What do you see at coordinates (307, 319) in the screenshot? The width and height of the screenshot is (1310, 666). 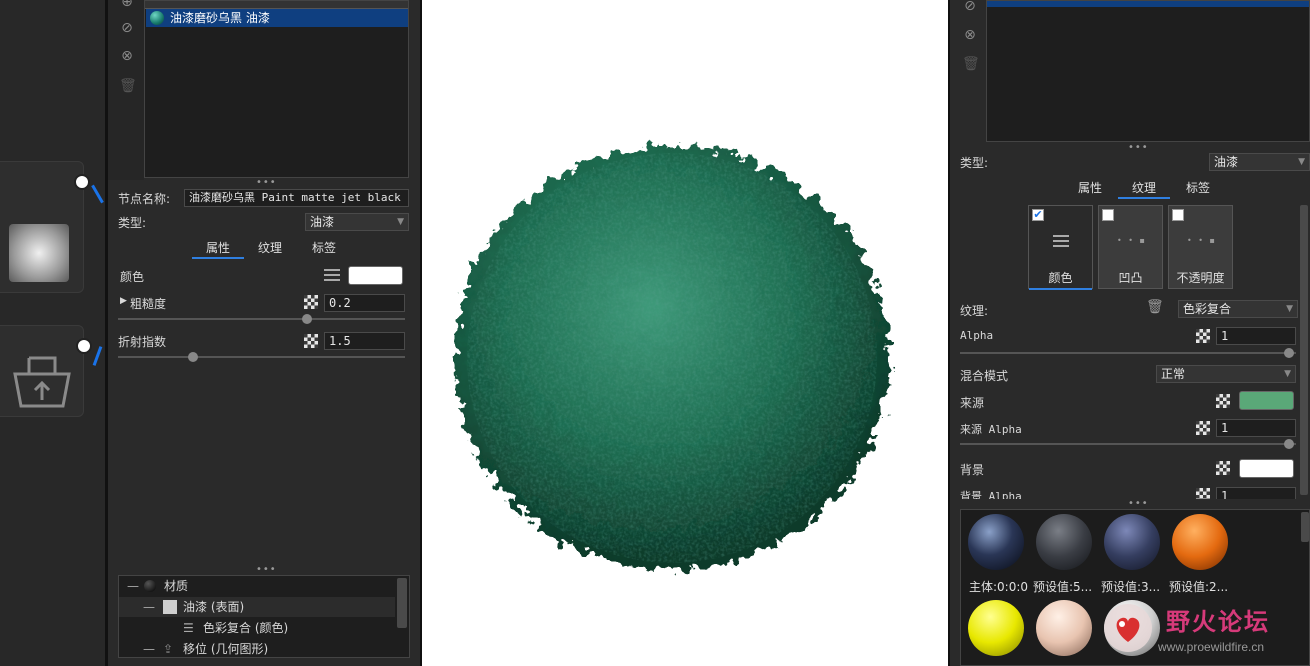 I see `roughness-slider-thumb` at bounding box center [307, 319].